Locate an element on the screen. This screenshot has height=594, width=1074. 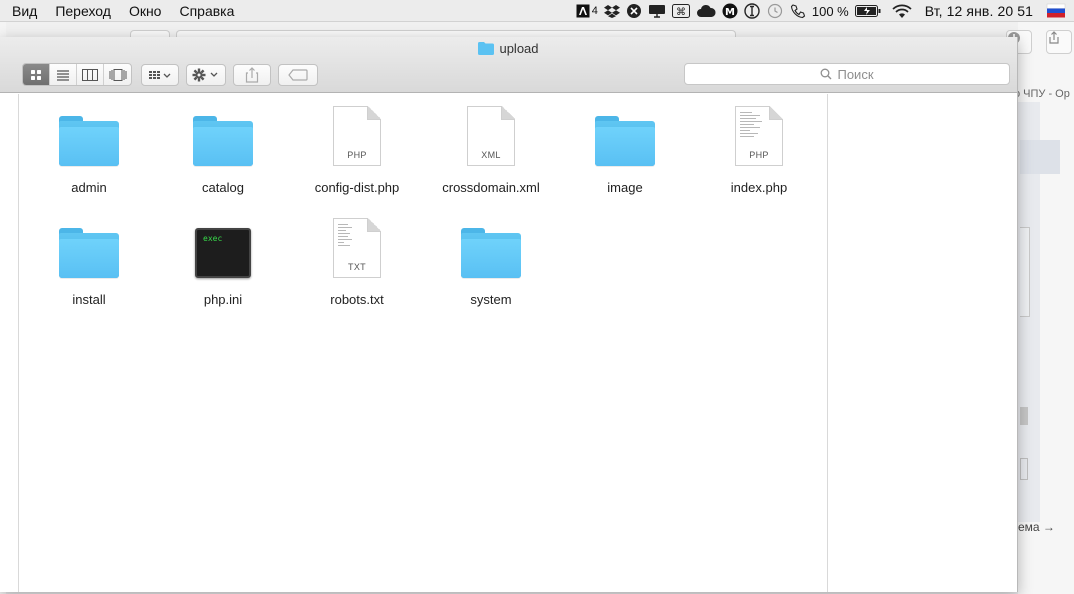
file-item-index: PHP index.php is located at coordinates (759, 148).